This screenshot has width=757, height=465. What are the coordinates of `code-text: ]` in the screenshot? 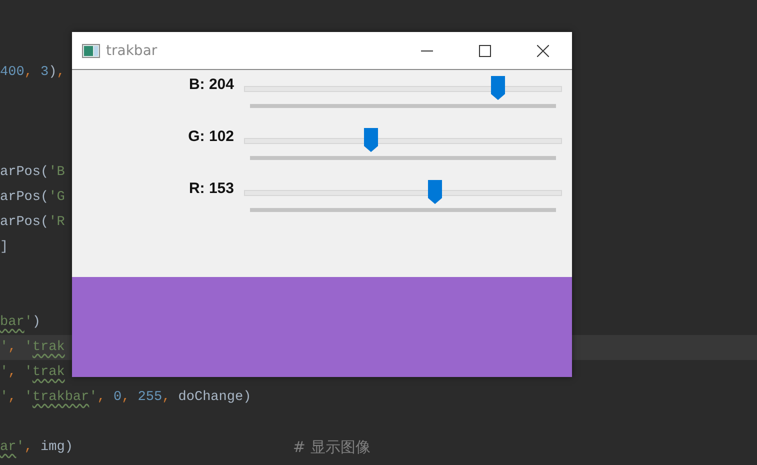 It's located at (4, 248).